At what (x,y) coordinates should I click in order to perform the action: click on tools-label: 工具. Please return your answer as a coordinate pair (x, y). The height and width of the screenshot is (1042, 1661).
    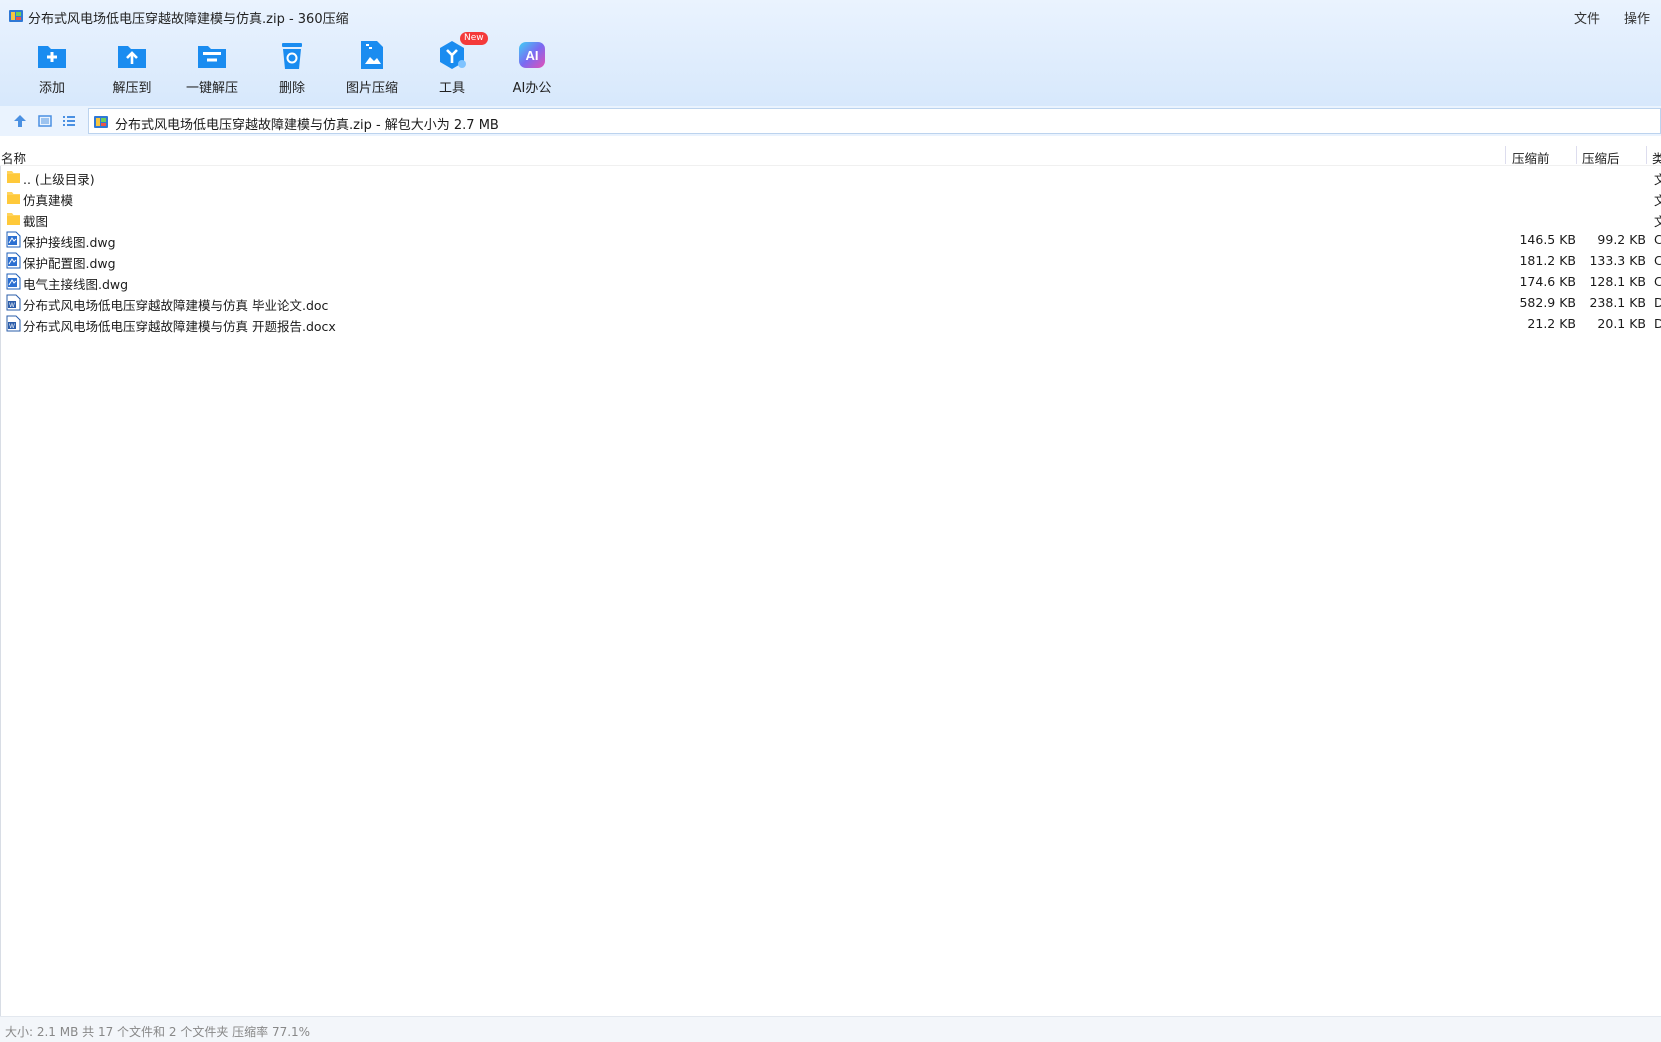
    Looking at the image, I should click on (451, 88).